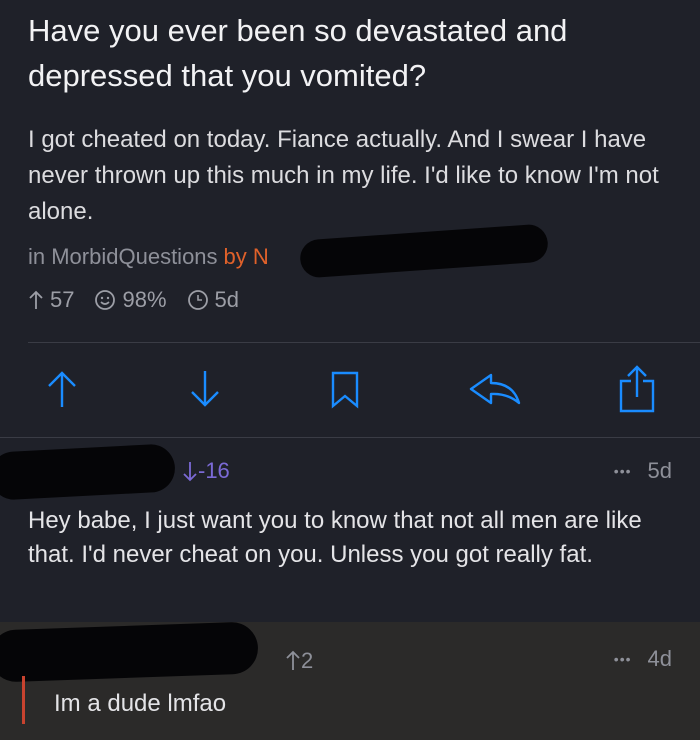  What do you see at coordinates (51, 300) in the screenshot?
I see `upvote-count: 57` at bounding box center [51, 300].